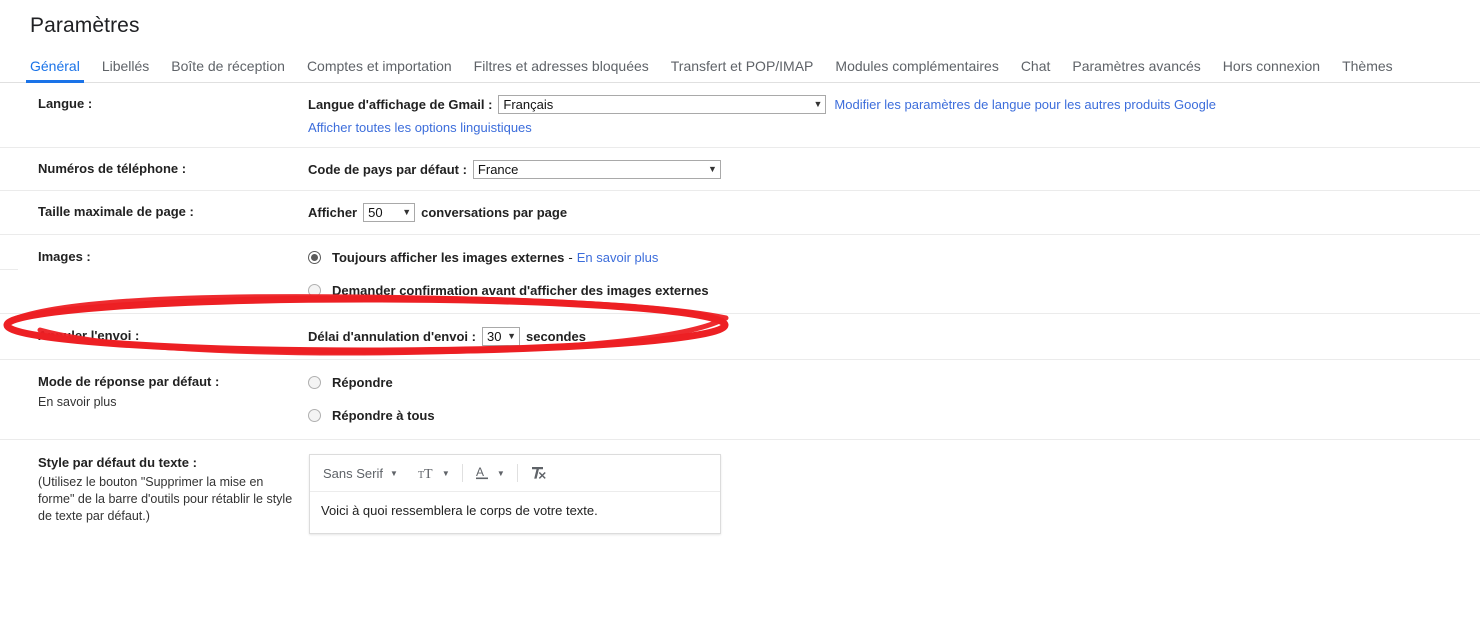  I want to click on undo-send-label: Annuler l'envoi :, so click(89, 335).